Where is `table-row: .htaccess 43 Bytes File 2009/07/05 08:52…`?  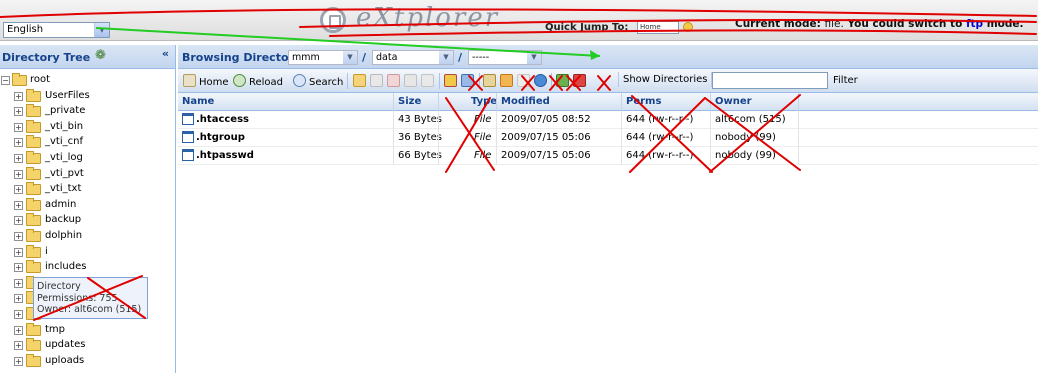
table-row: .htaccess 43 Bytes File 2009/07/05 08:52… is located at coordinates (608, 120).